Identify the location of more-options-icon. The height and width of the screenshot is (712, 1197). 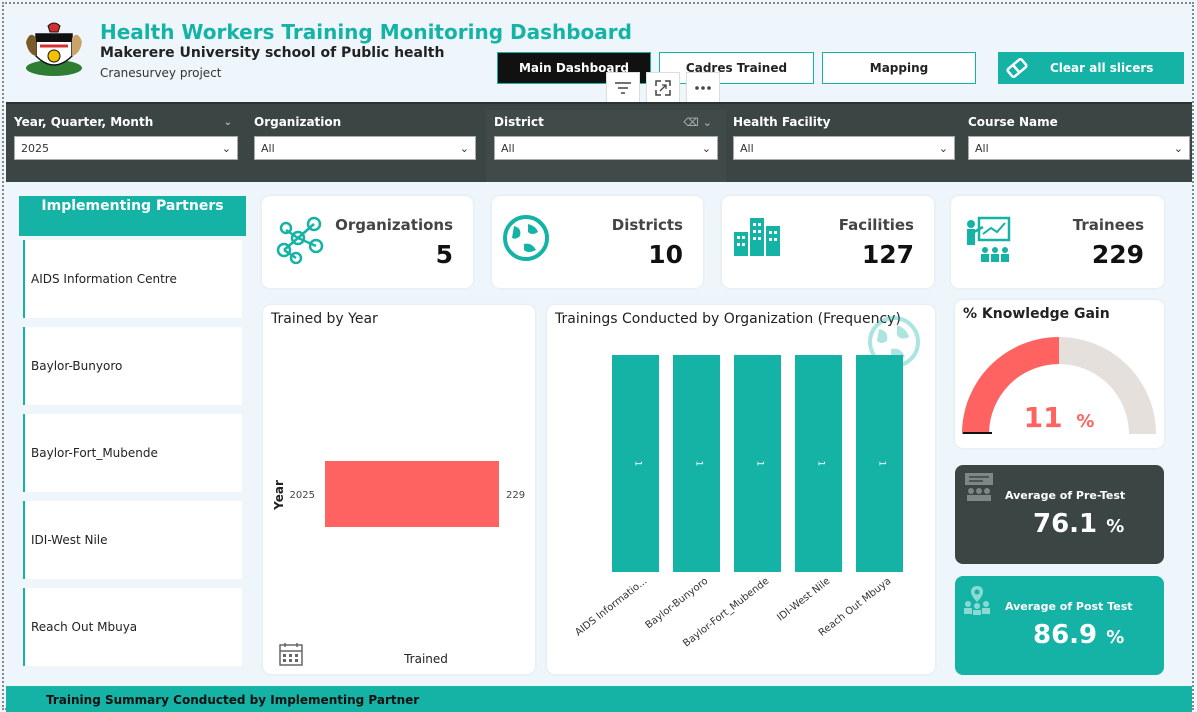
(703, 88).